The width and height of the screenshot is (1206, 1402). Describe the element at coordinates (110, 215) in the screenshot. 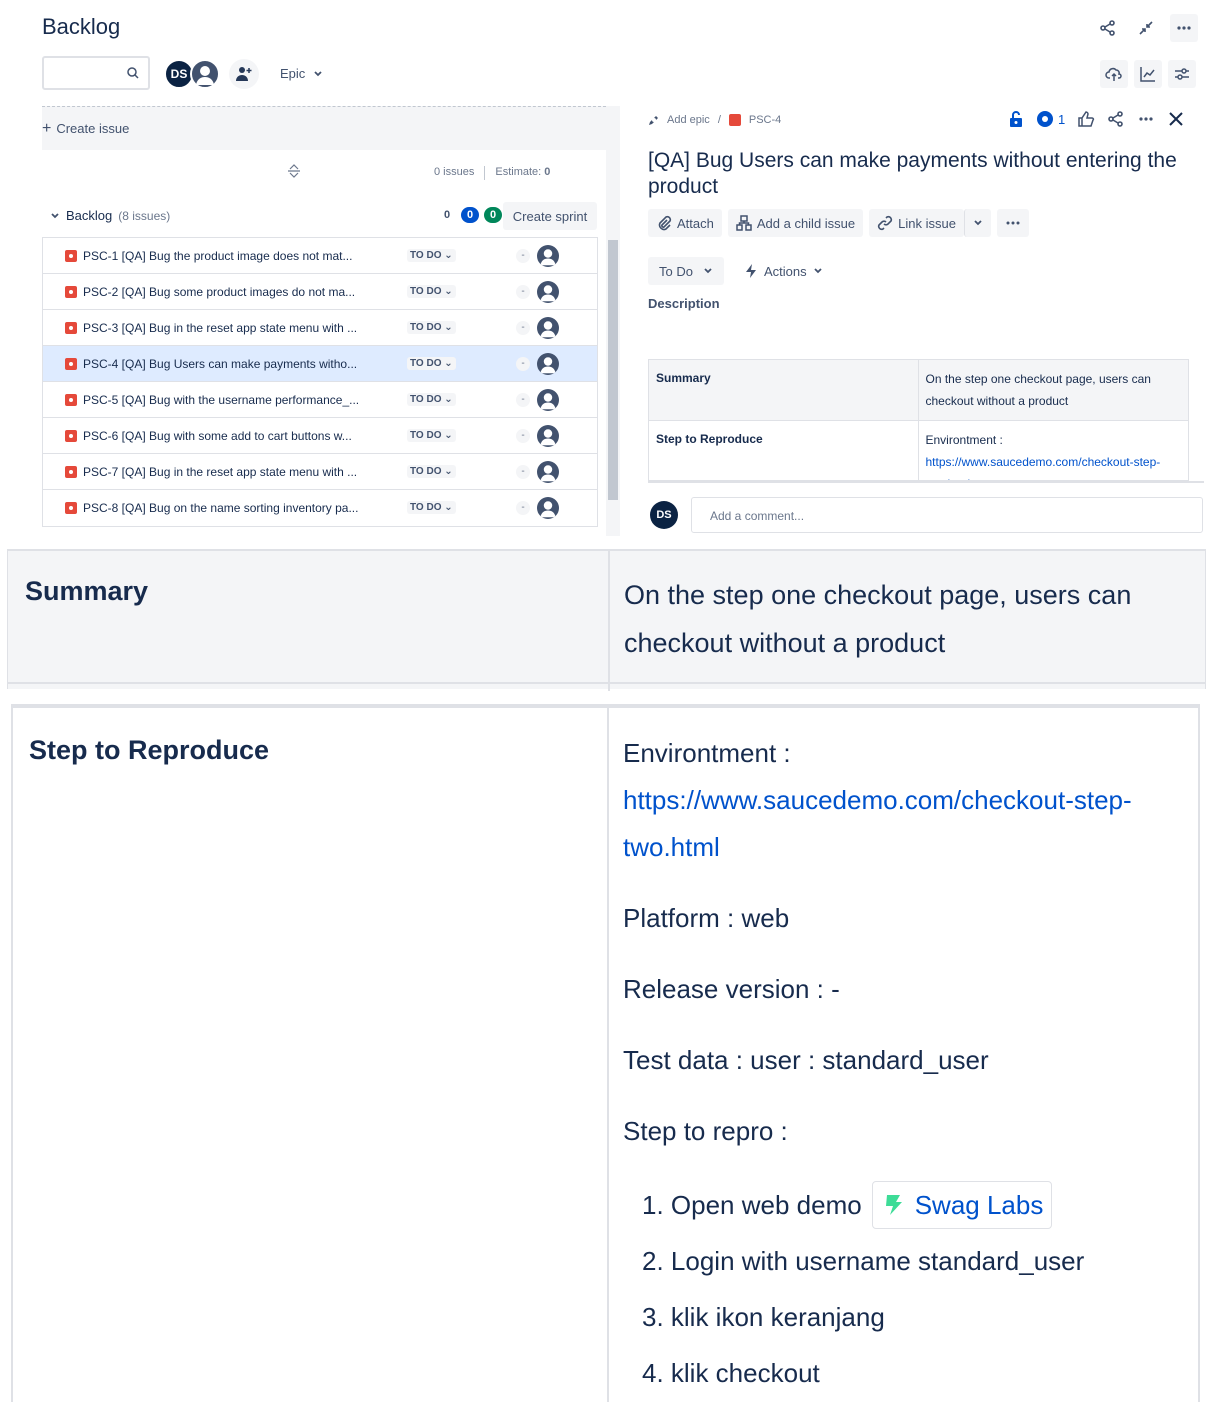

I see `backlog-section-toggle: Backlog (8 issues)` at that location.